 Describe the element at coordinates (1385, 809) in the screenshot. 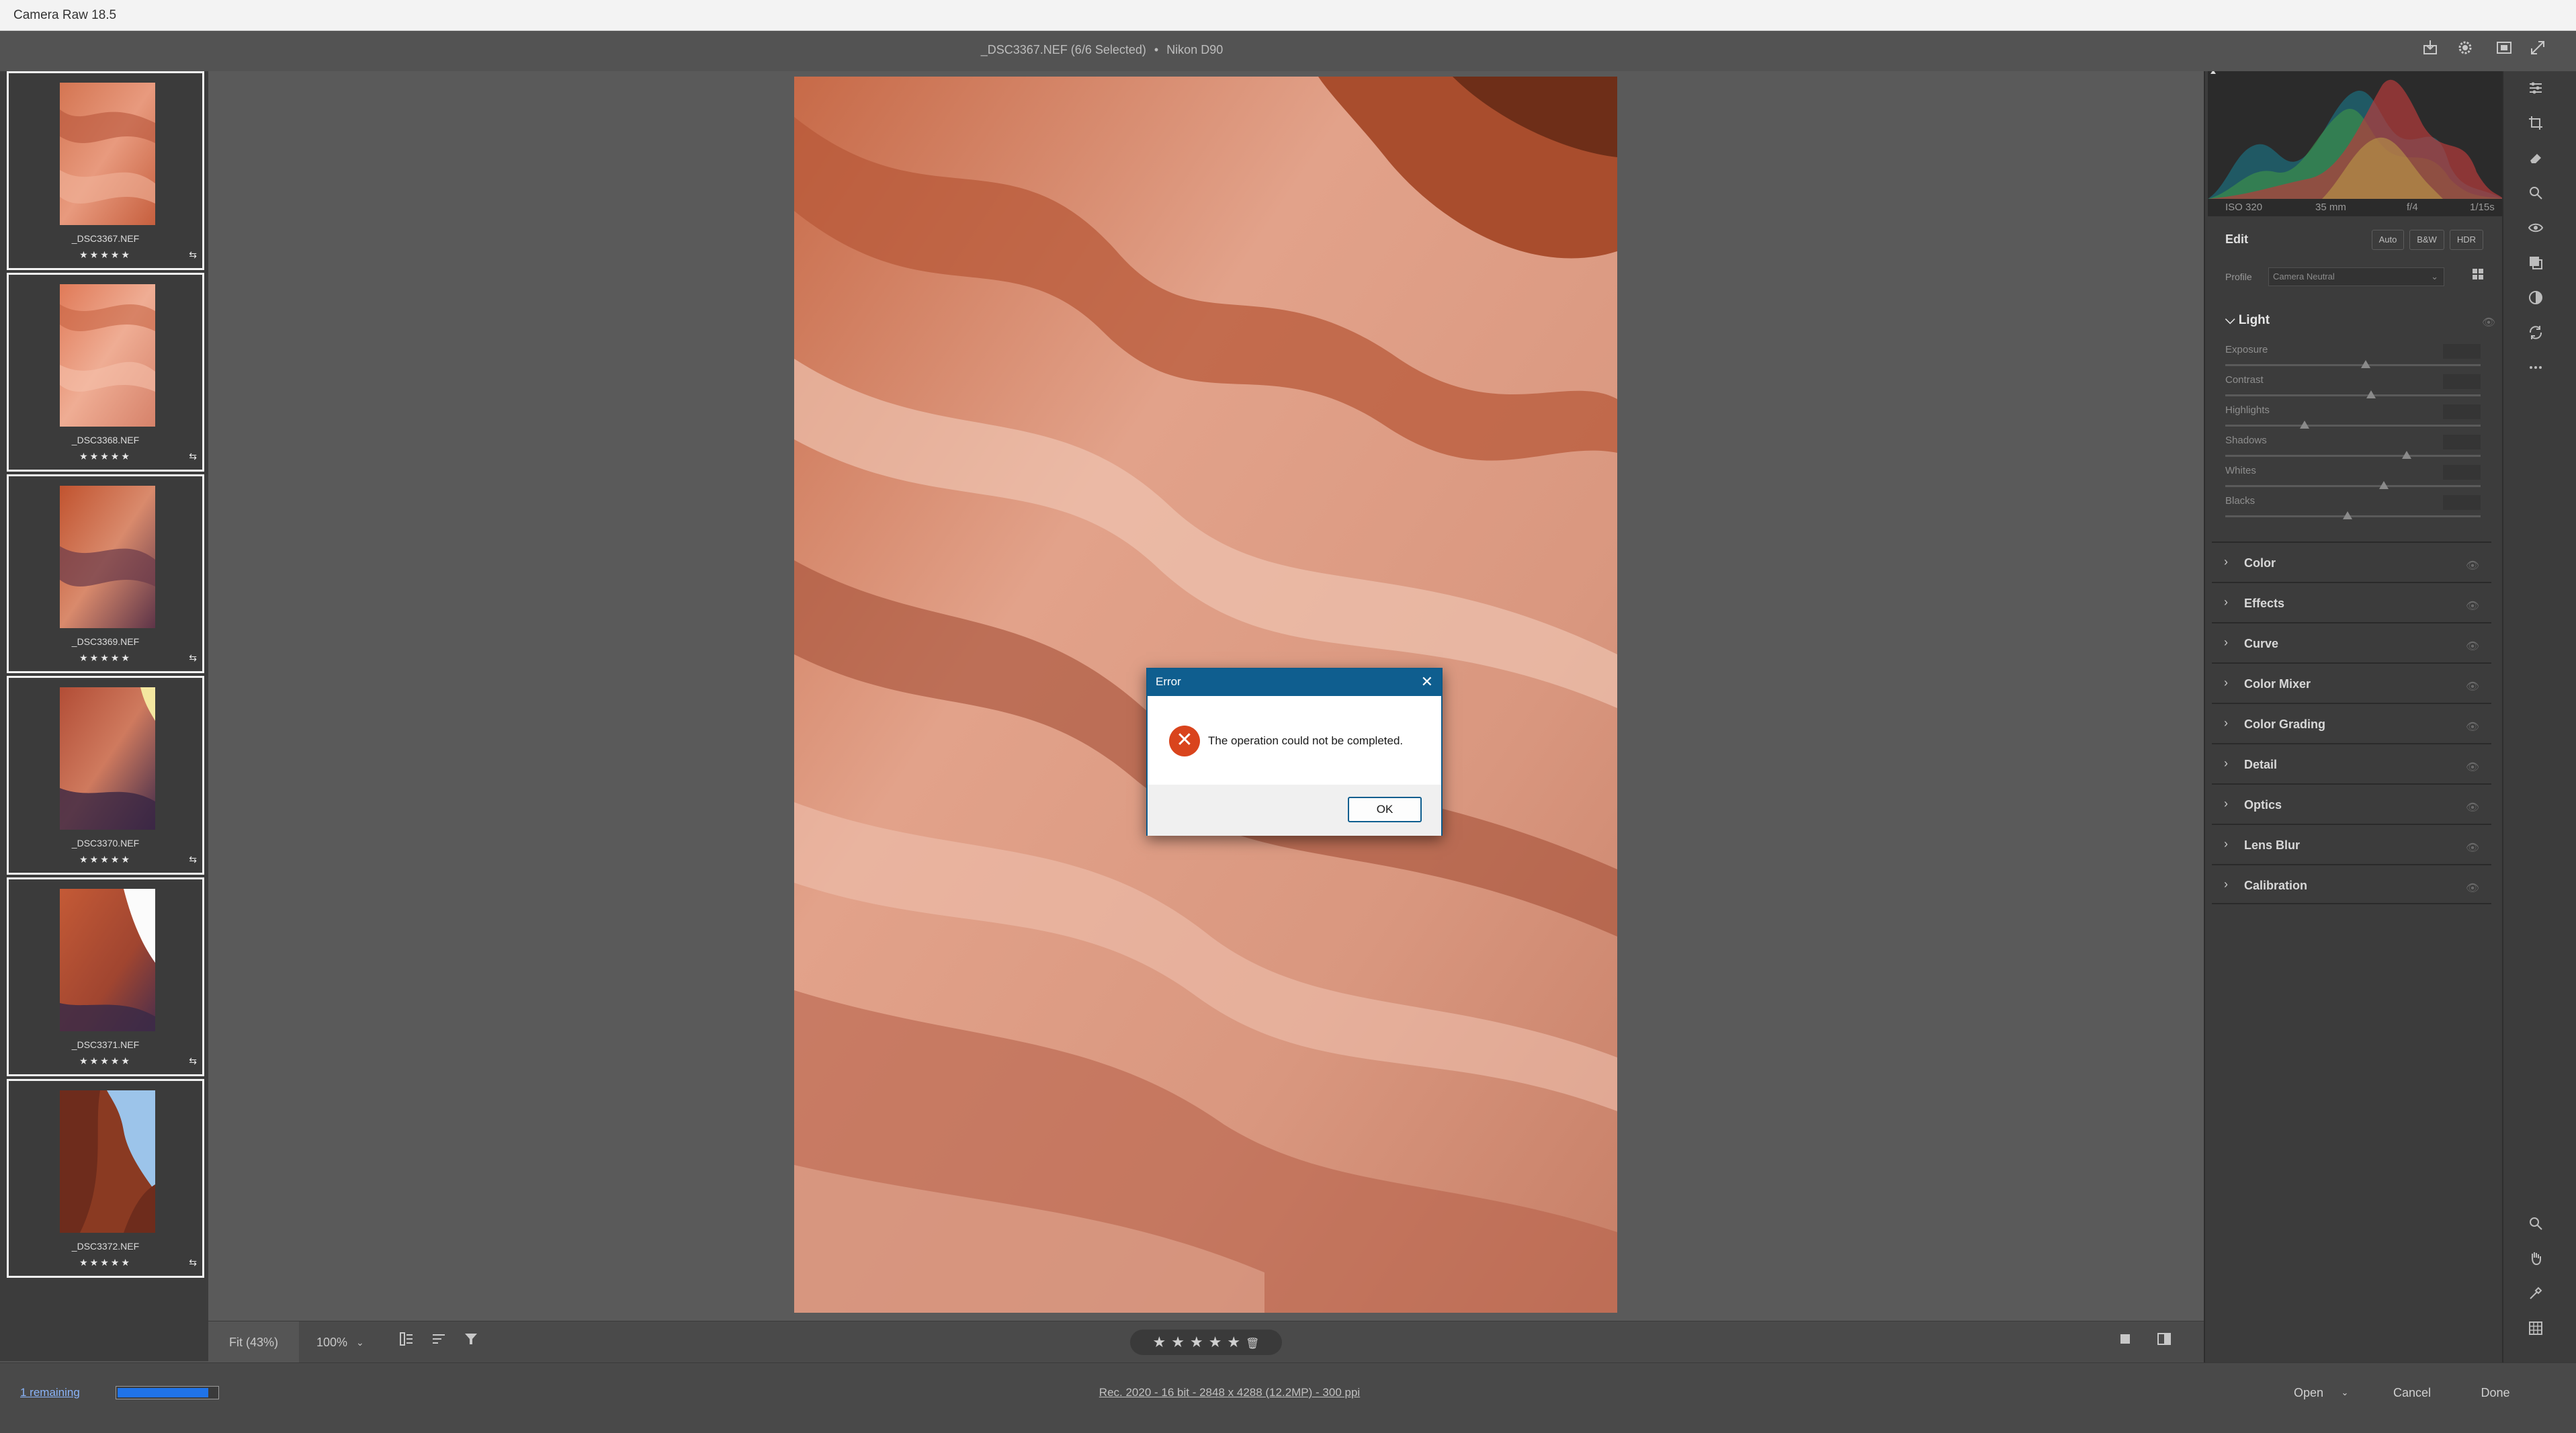

I see `ok-button: OK` at that location.